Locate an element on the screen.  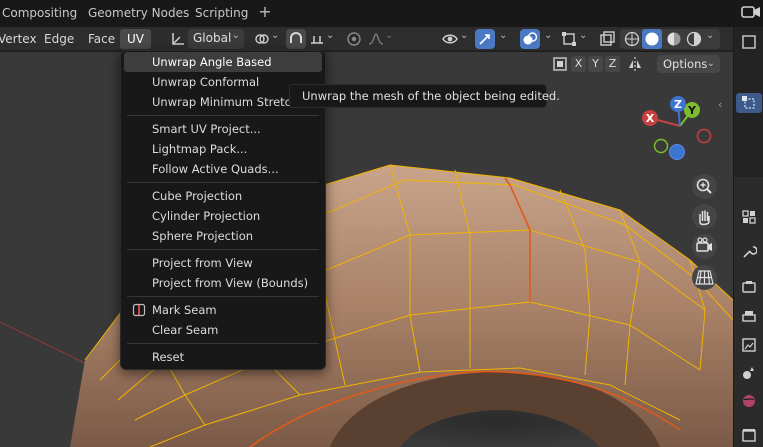
menu-item-project-from-view: Project from View is located at coordinates (223, 263).